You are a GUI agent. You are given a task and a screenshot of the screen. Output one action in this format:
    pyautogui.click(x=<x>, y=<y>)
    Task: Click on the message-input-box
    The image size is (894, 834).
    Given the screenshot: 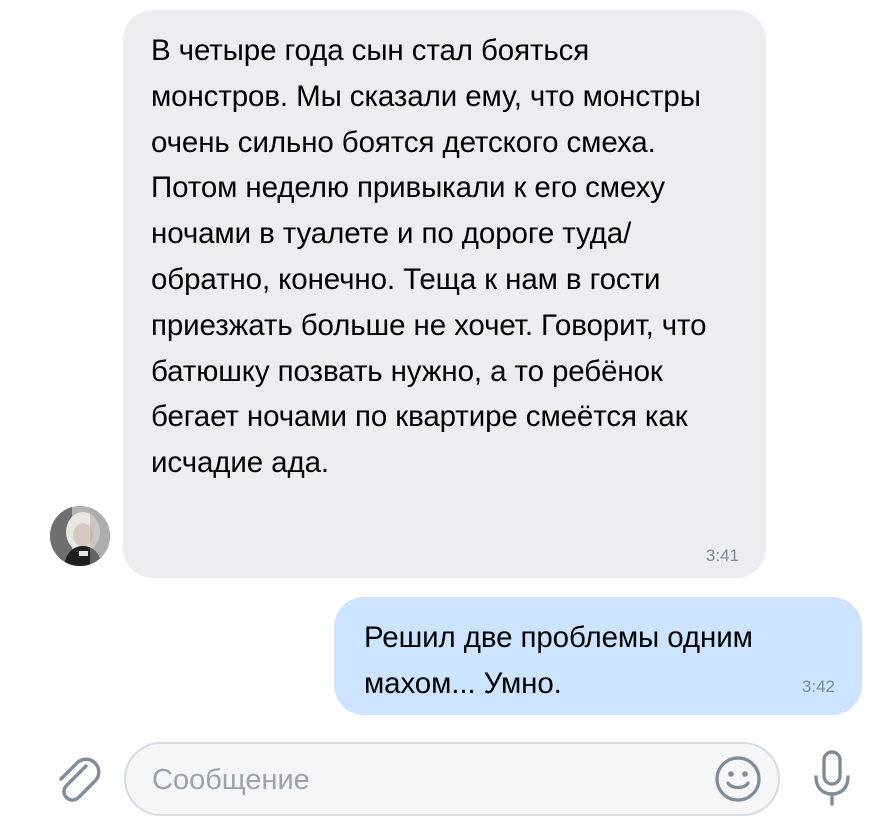 What is the action you would take?
    pyautogui.click(x=452, y=779)
    